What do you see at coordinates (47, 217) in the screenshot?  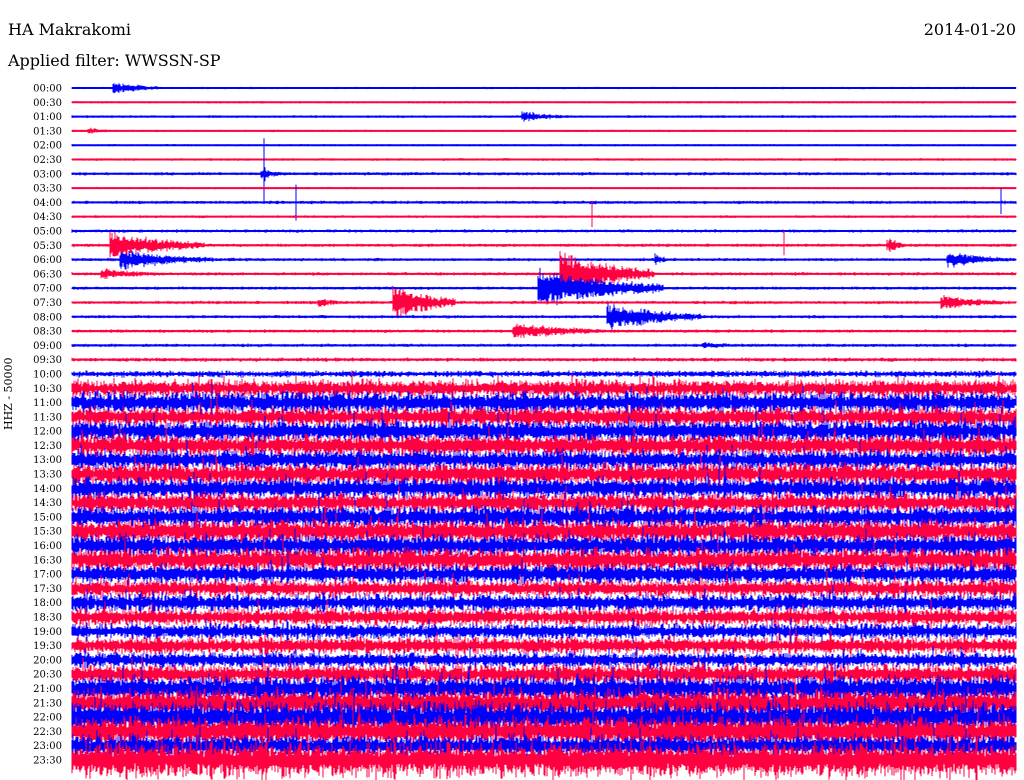 I see `row-time-label: 04:30` at bounding box center [47, 217].